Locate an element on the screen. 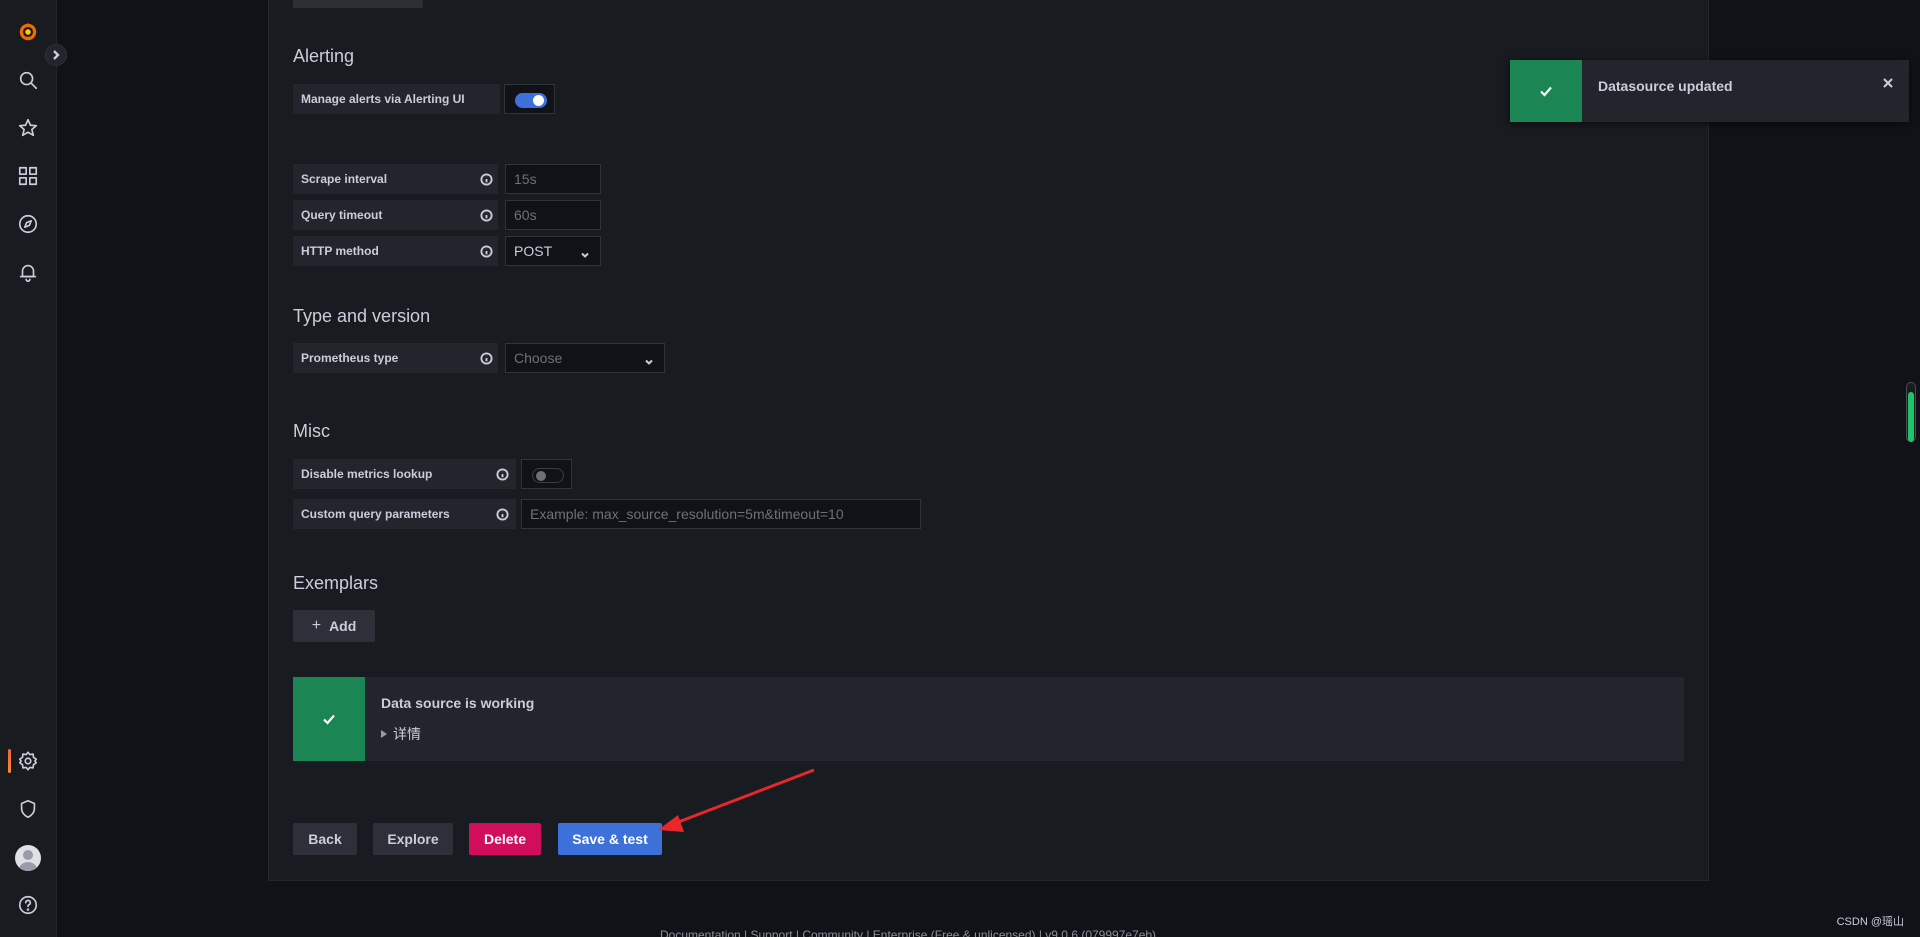 The image size is (1920, 937). datasource-status-alert: Data source is working 详情 is located at coordinates (988, 719).